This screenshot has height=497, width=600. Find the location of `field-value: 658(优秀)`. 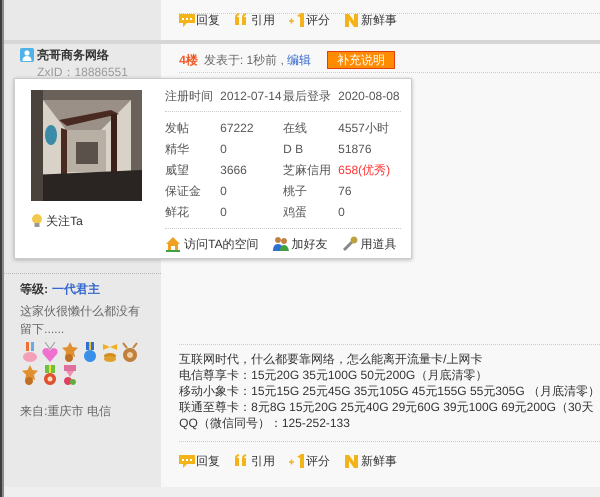

field-value: 658(优秀) is located at coordinates (365, 170).